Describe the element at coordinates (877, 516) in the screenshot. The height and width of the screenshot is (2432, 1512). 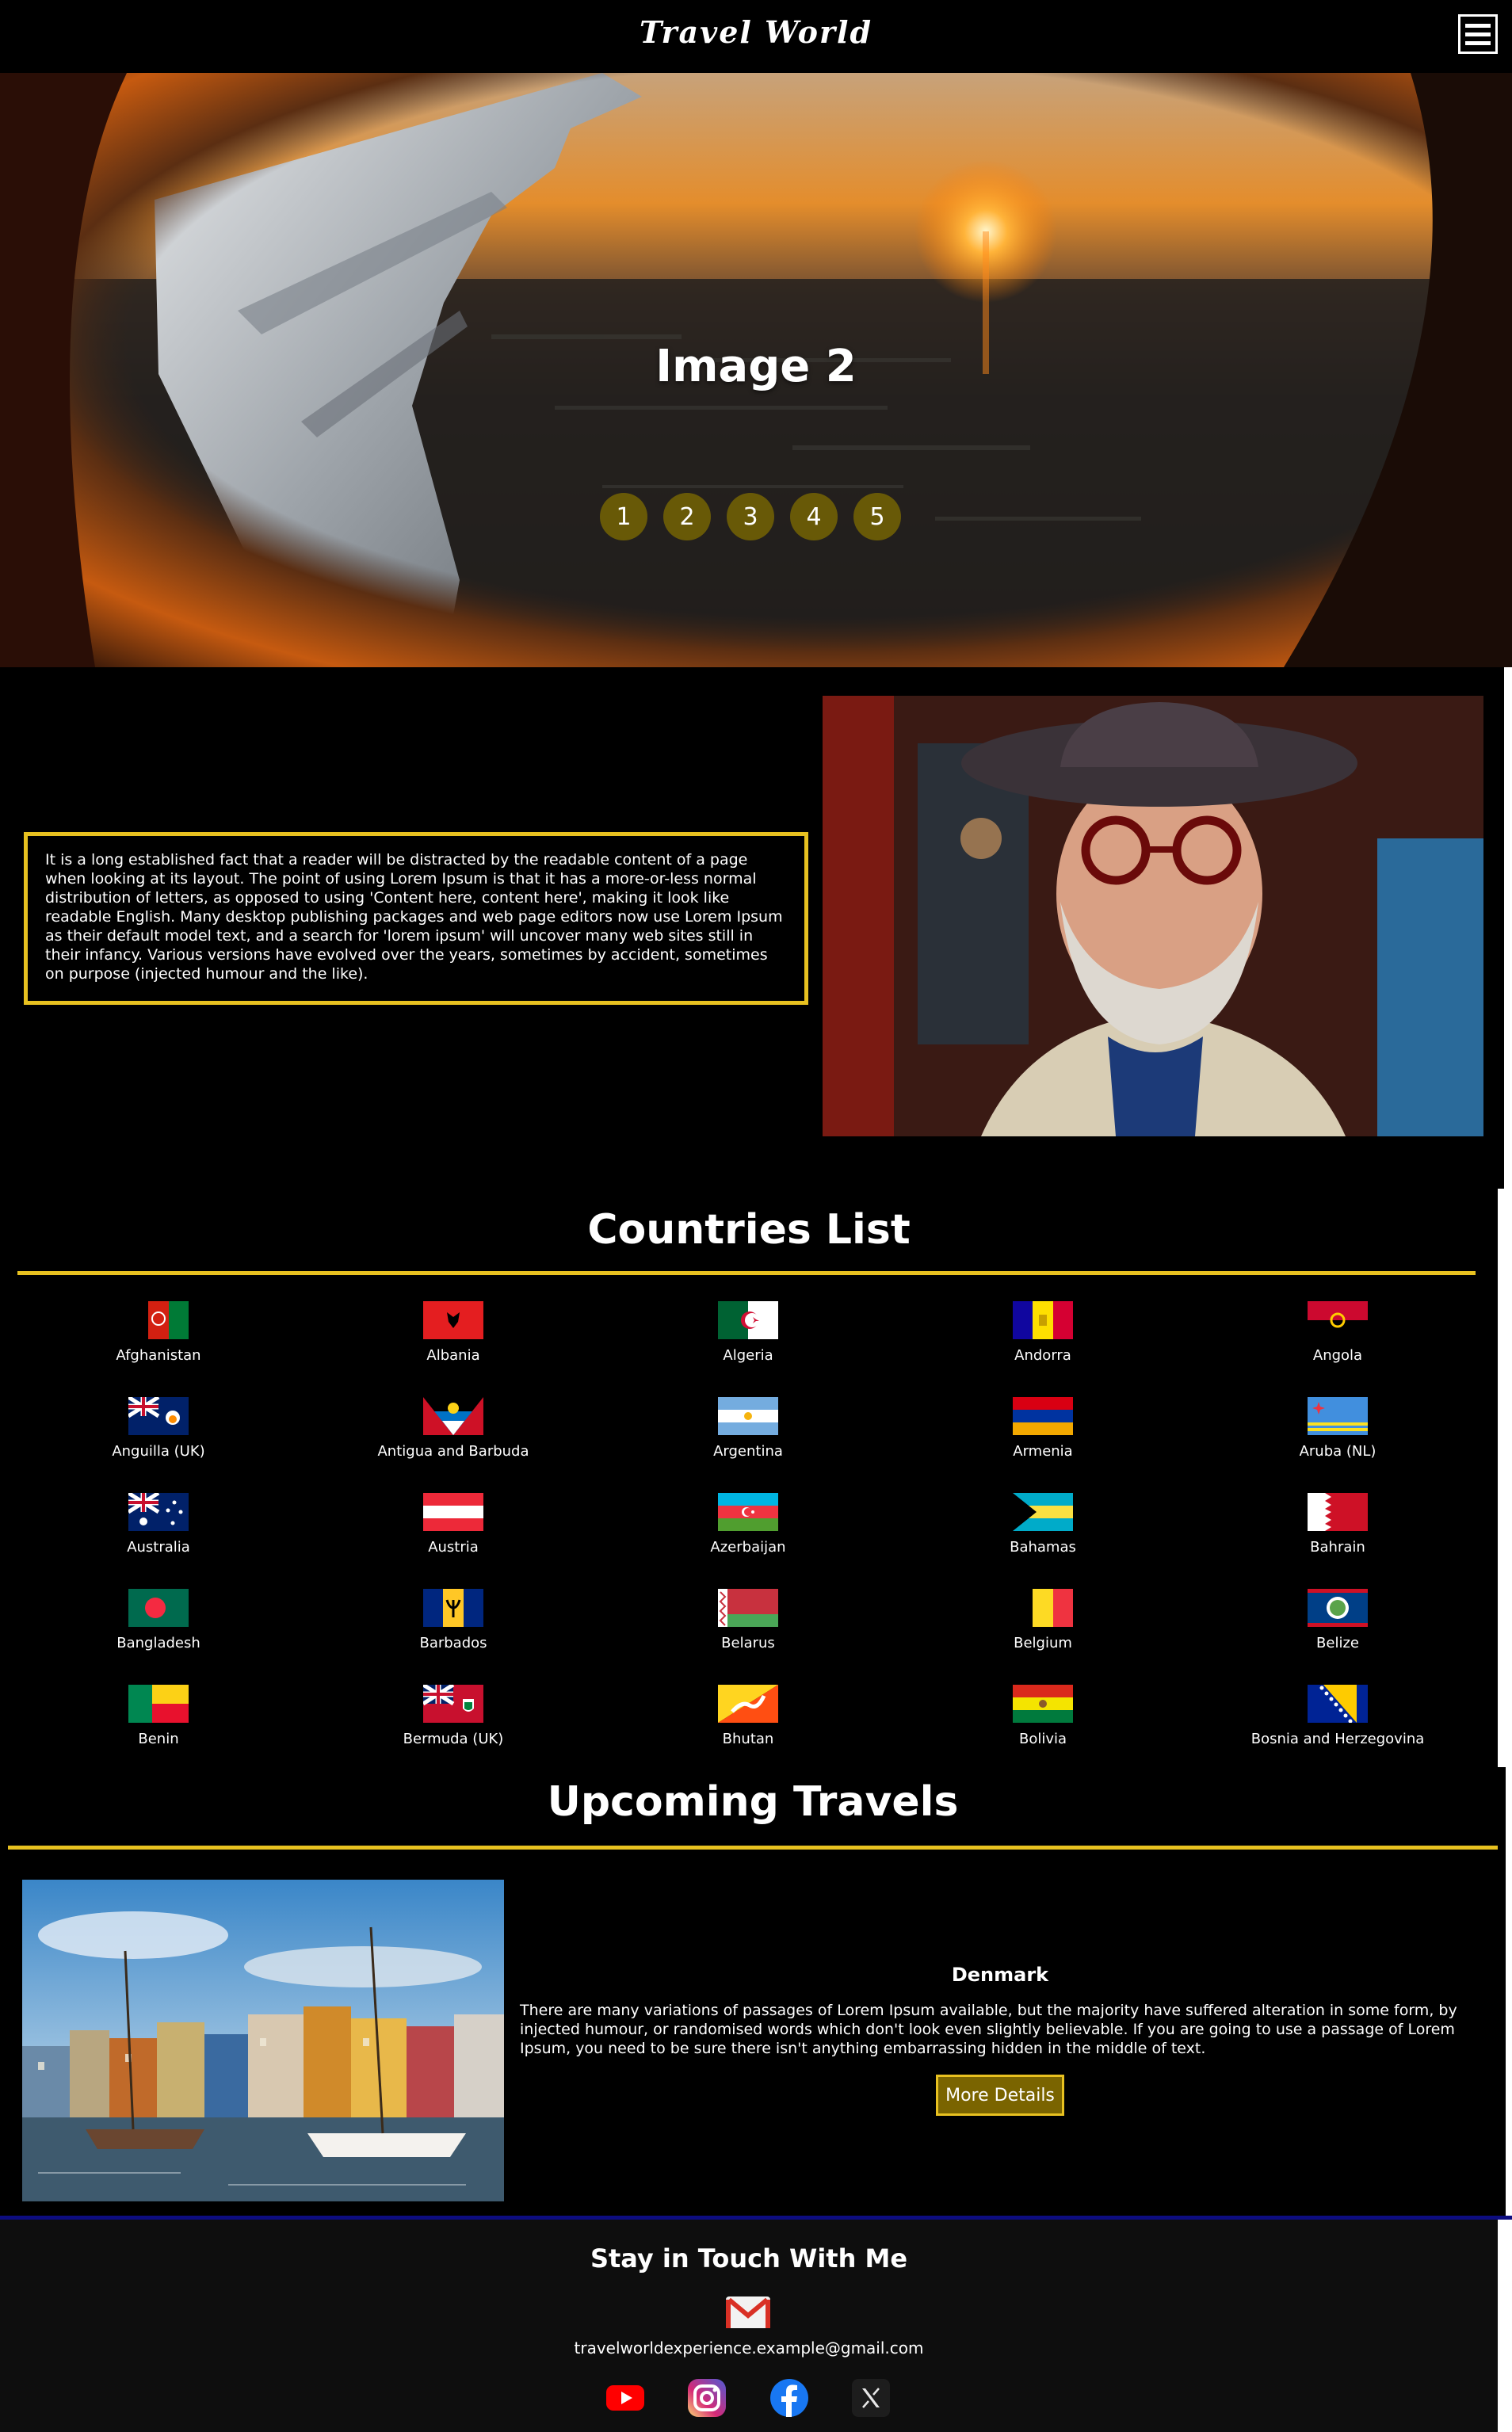
I see `slide-dot-5: 5` at that location.